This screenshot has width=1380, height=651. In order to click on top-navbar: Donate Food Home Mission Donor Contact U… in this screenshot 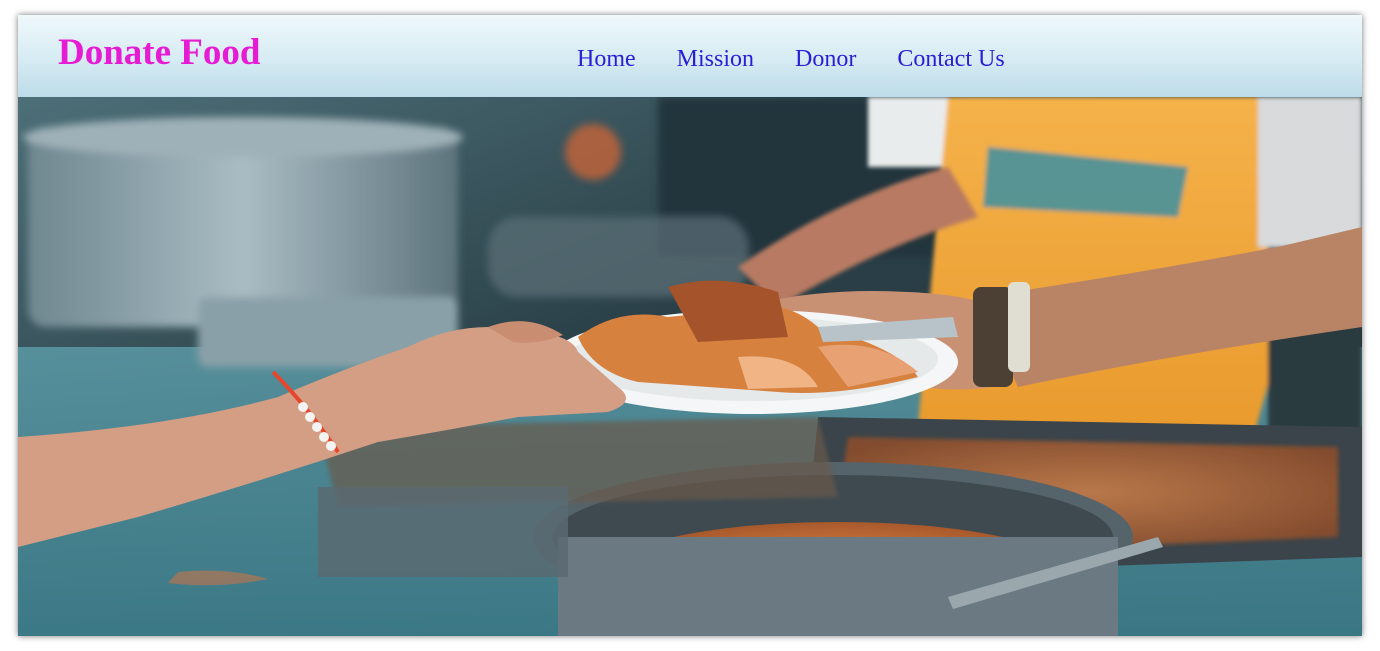, I will do `click(690, 56)`.